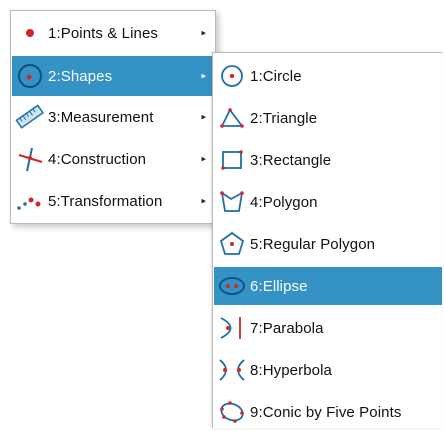  Describe the element at coordinates (291, 370) in the screenshot. I see `submenu-item-label: 8:Hyperbola` at that location.